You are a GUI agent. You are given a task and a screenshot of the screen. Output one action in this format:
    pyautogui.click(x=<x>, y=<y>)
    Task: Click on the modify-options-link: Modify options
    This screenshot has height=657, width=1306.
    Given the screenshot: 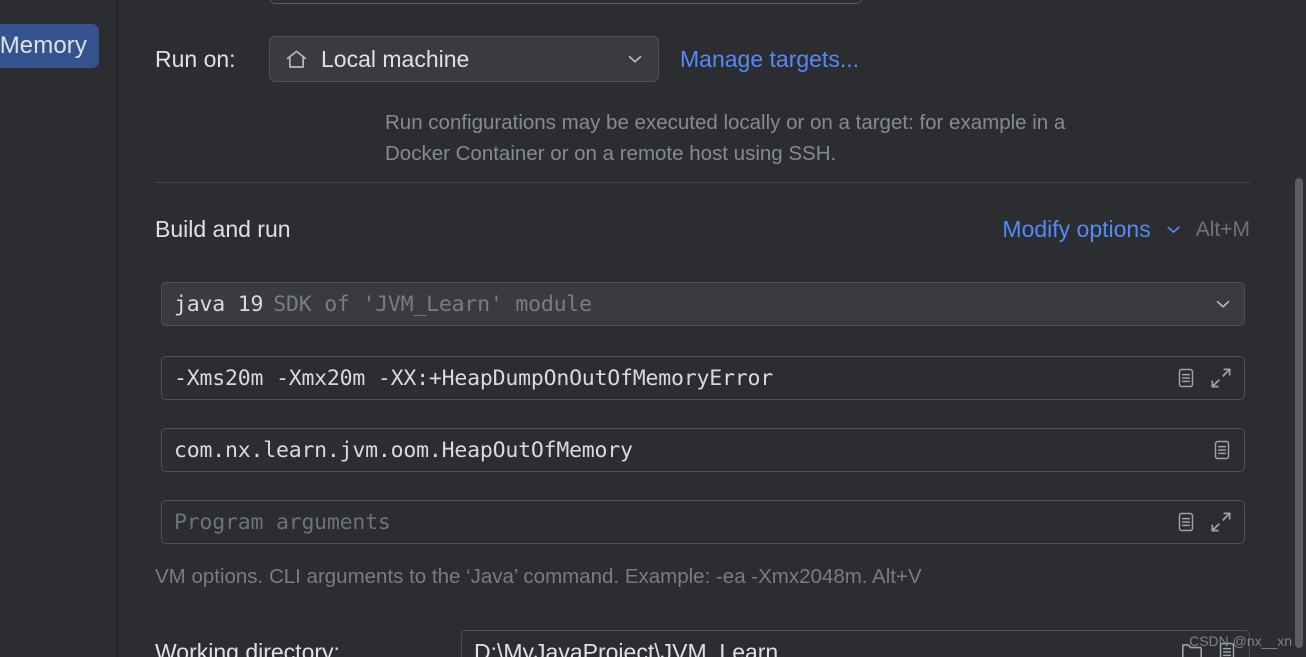 What is the action you would take?
    pyautogui.click(x=1076, y=229)
    